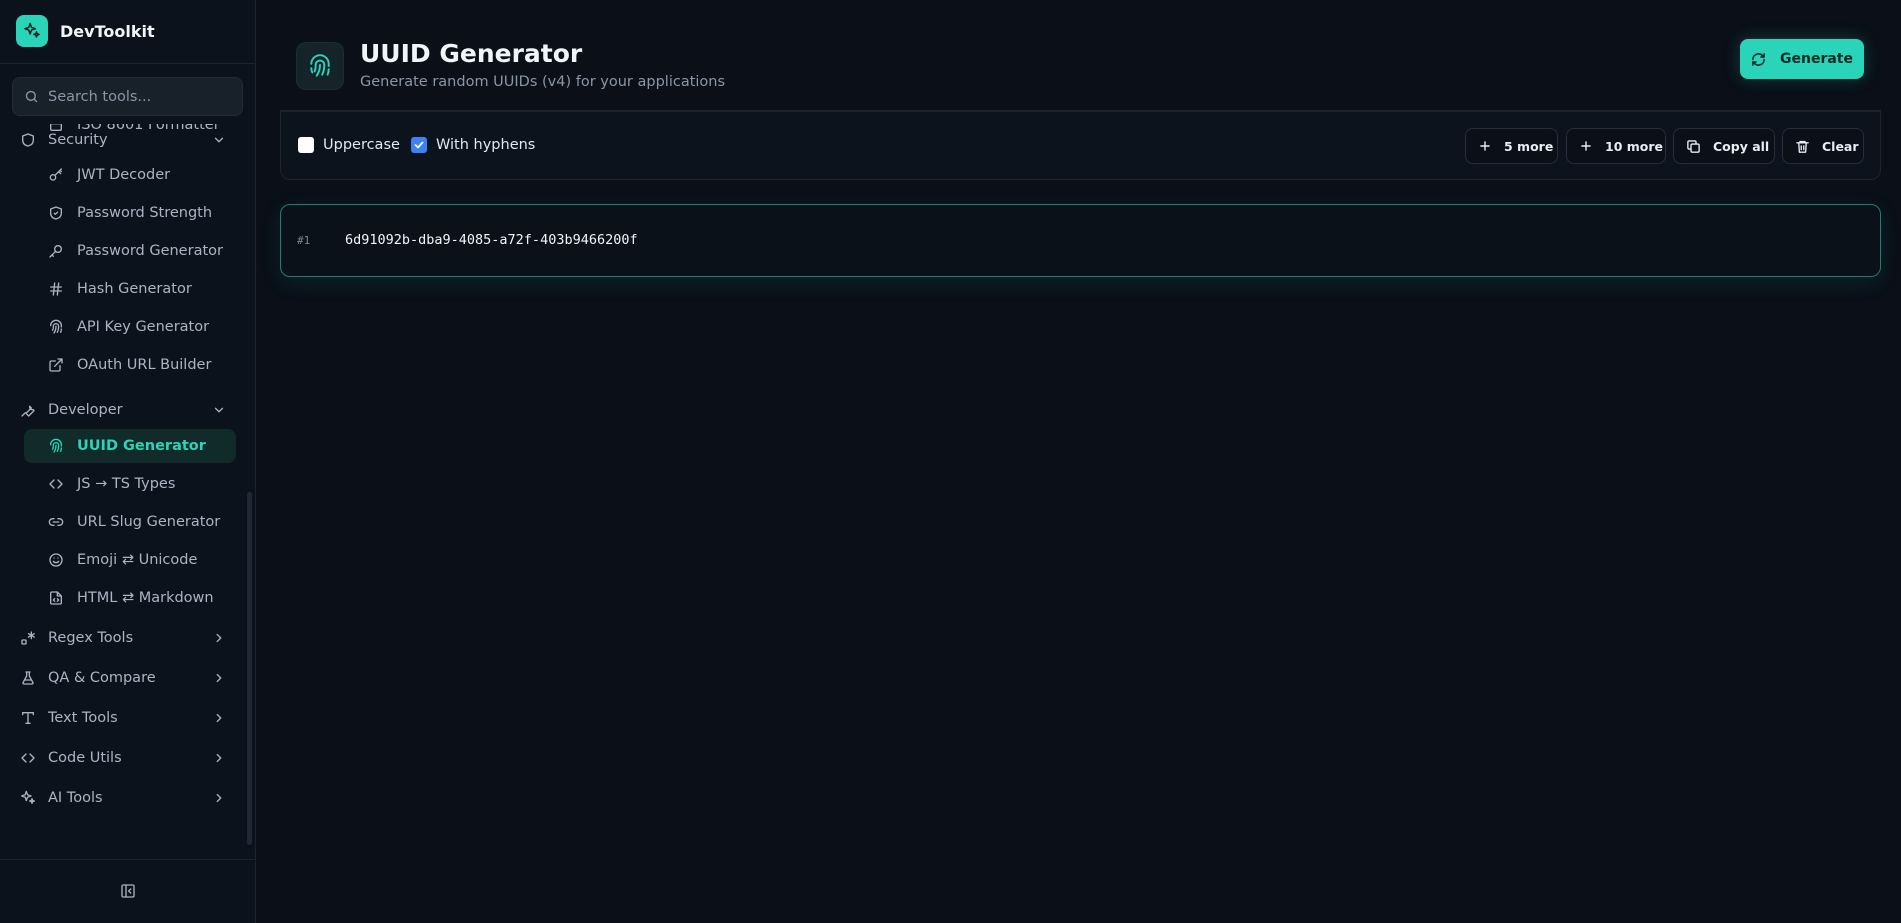 The width and height of the screenshot is (1901, 923). I want to click on category-label: Text Tools, so click(83, 718).